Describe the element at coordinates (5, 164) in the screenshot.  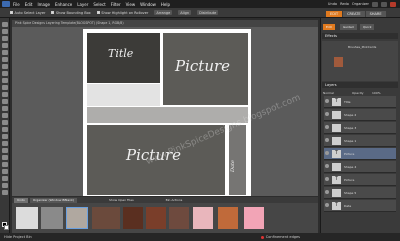
I see `gradient-tool-icon` at that location.